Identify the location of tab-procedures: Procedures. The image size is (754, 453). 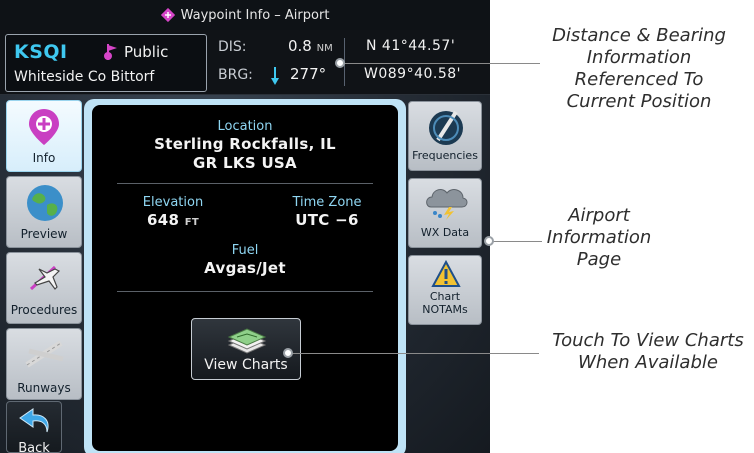
(44, 288).